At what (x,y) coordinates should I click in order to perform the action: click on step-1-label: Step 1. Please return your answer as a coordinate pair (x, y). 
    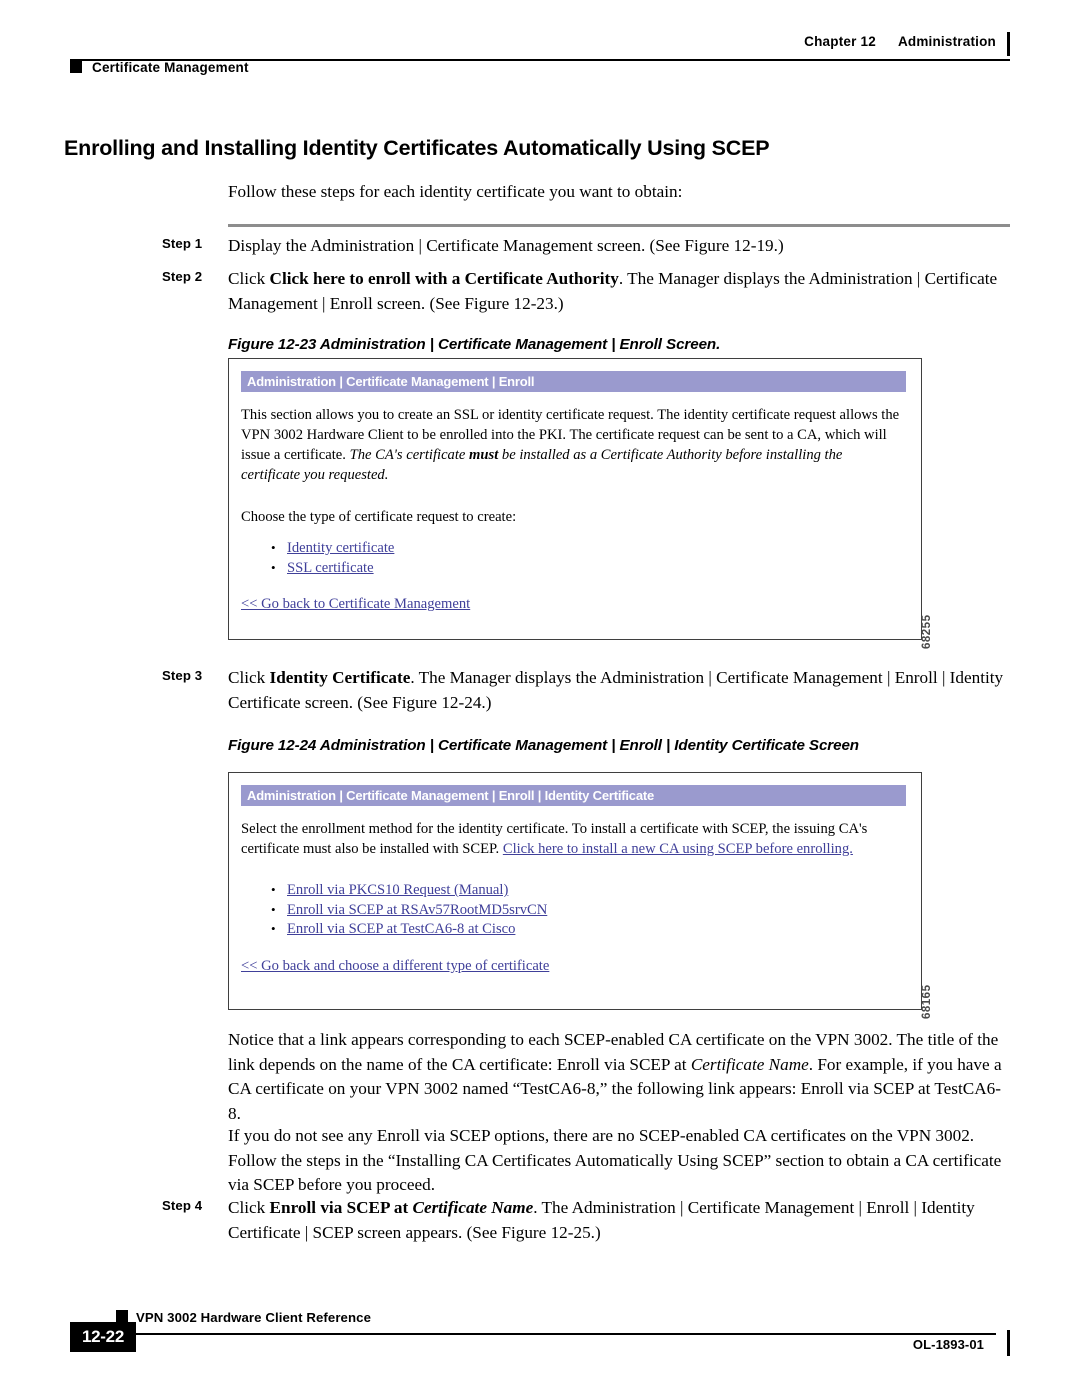
    Looking at the image, I should click on (182, 243).